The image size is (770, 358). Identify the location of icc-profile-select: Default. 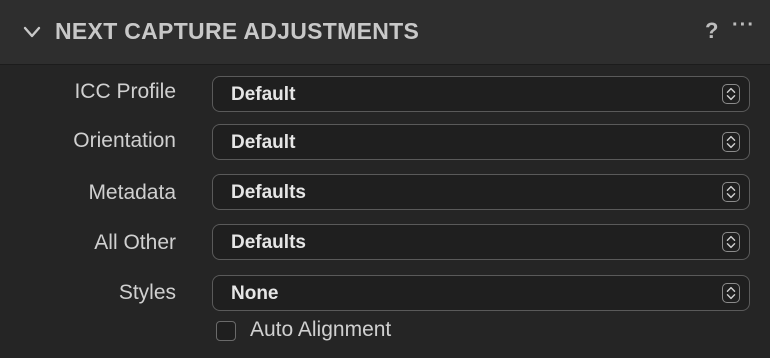
(481, 94).